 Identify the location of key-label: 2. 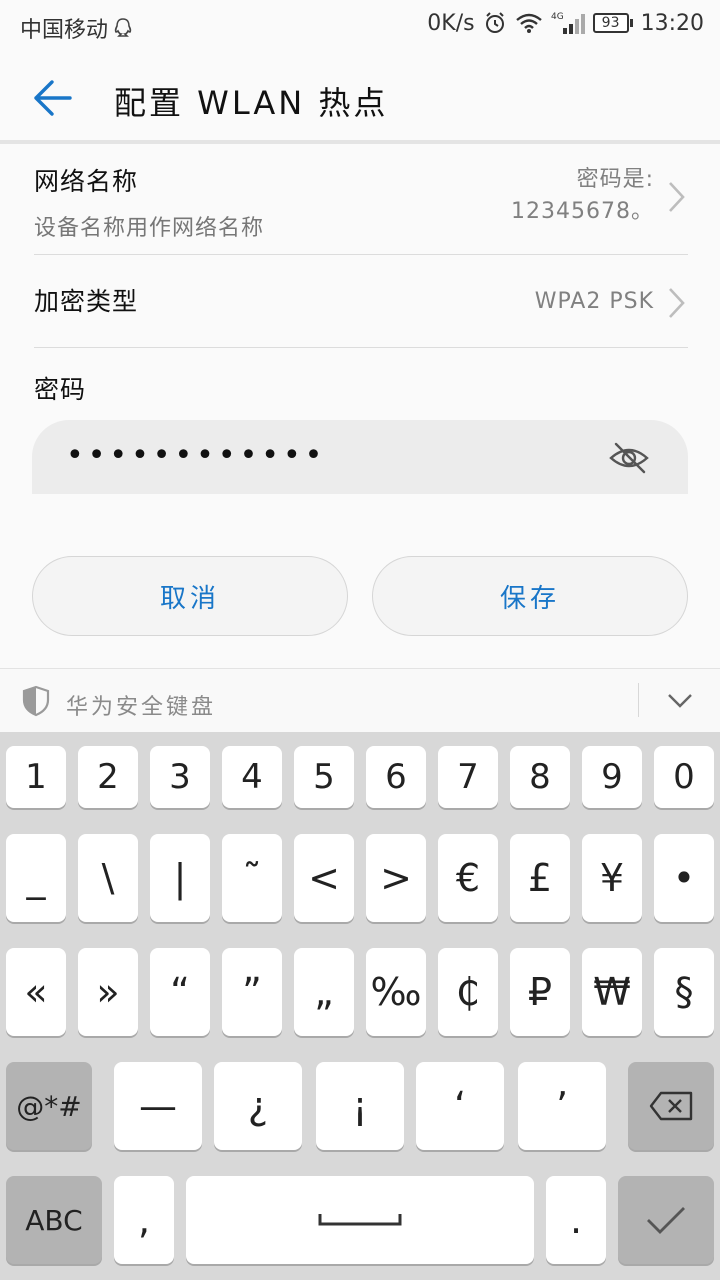
(108, 777).